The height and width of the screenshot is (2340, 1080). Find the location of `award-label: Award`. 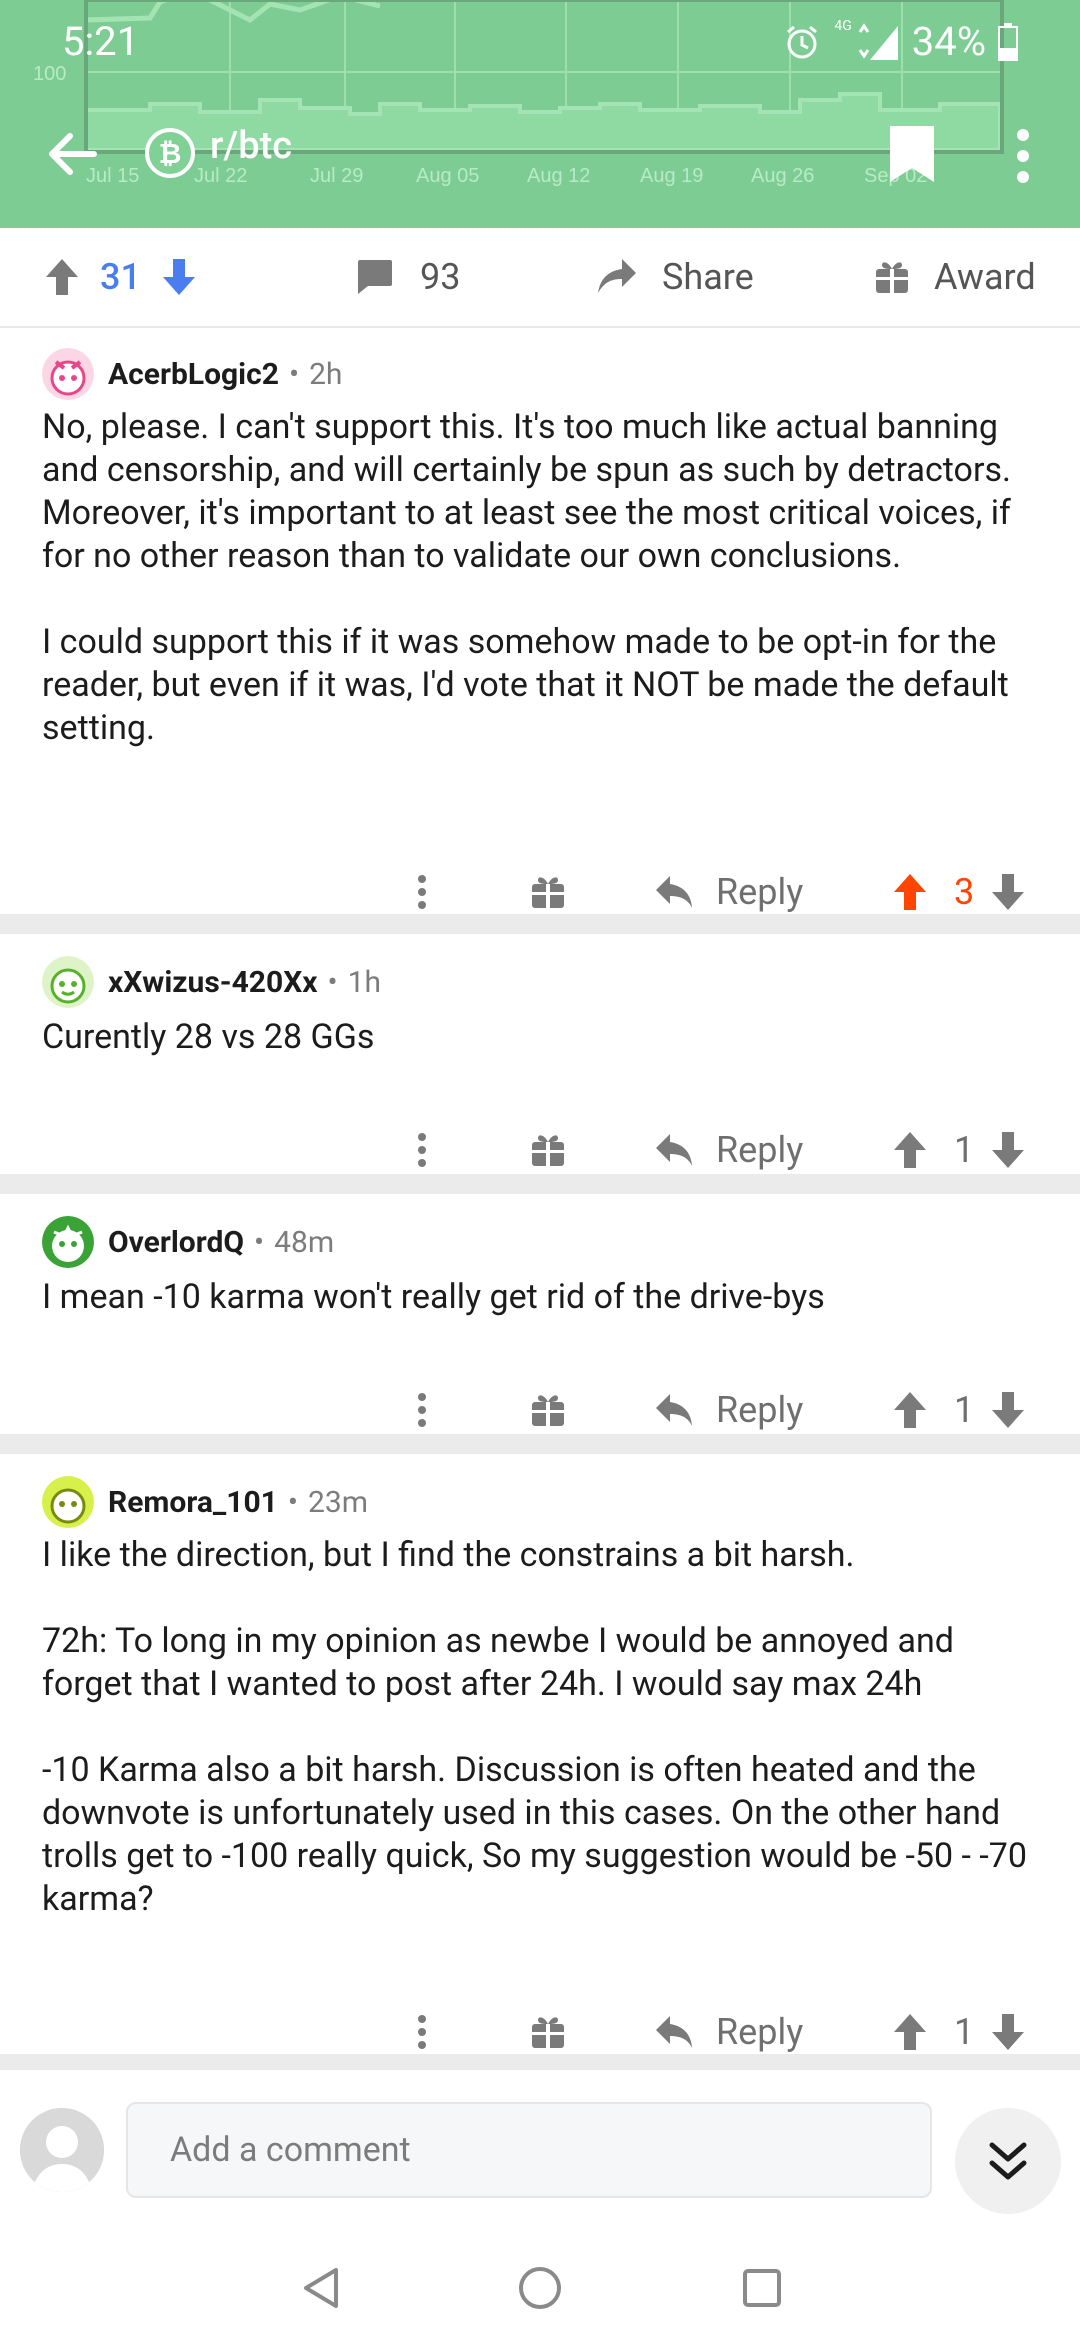

award-label: Award is located at coordinates (985, 277).